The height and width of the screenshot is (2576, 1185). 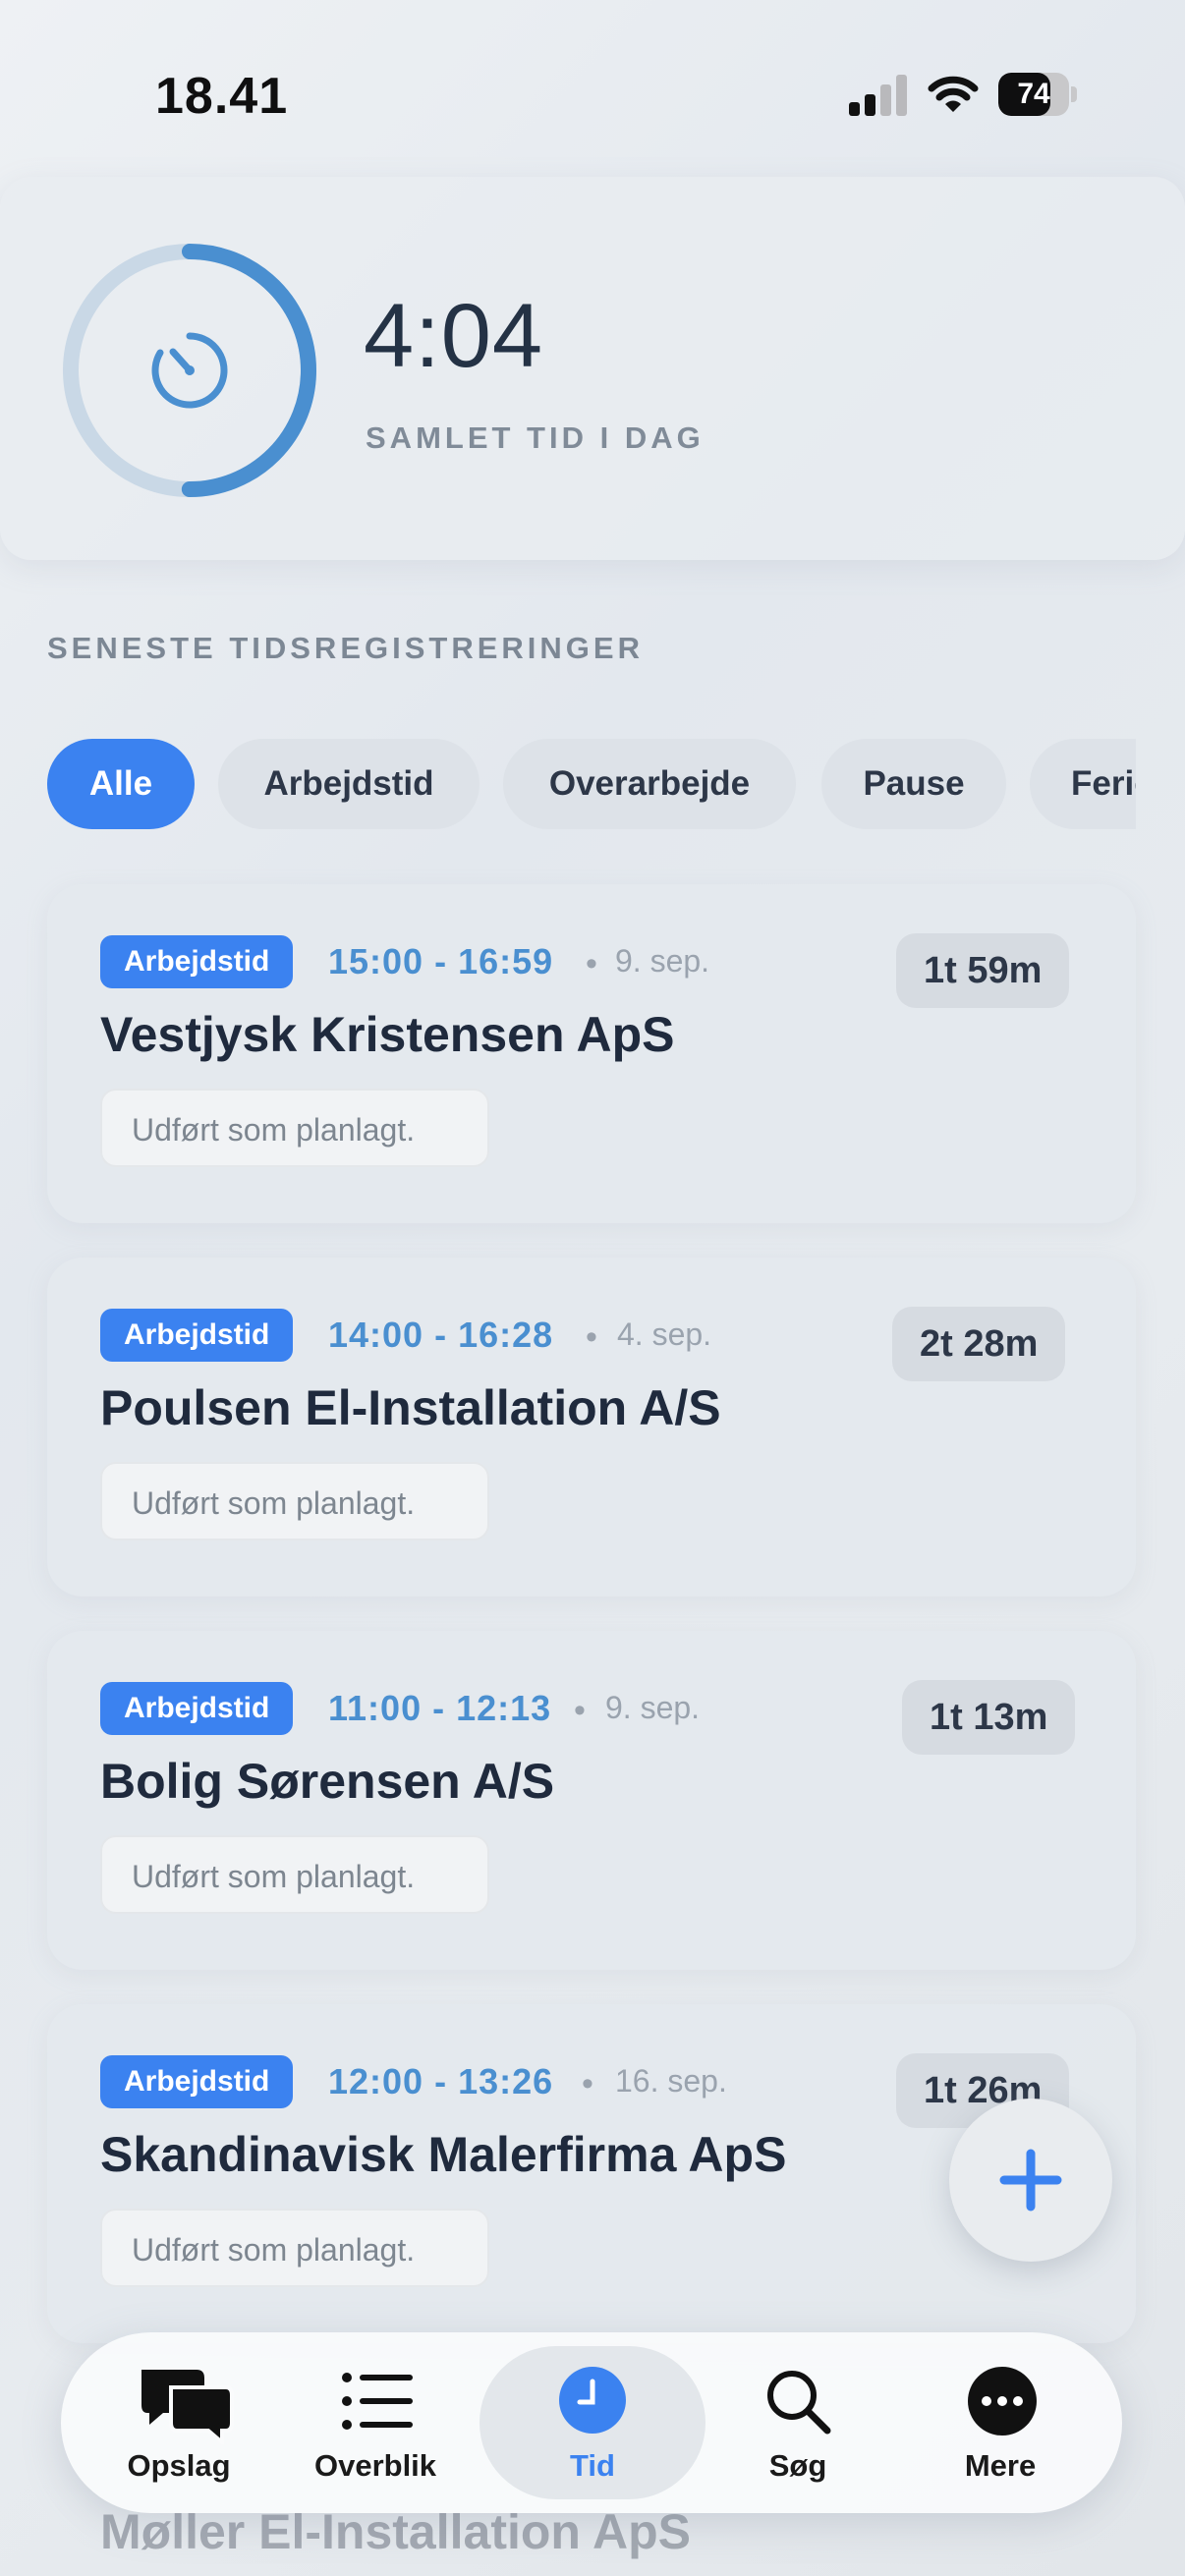 What do you see at coordinates (327, 1781) in the screenshot?
I see `entry-company: Bolig Sørensen A/S` at bounding box center [327, 1781].